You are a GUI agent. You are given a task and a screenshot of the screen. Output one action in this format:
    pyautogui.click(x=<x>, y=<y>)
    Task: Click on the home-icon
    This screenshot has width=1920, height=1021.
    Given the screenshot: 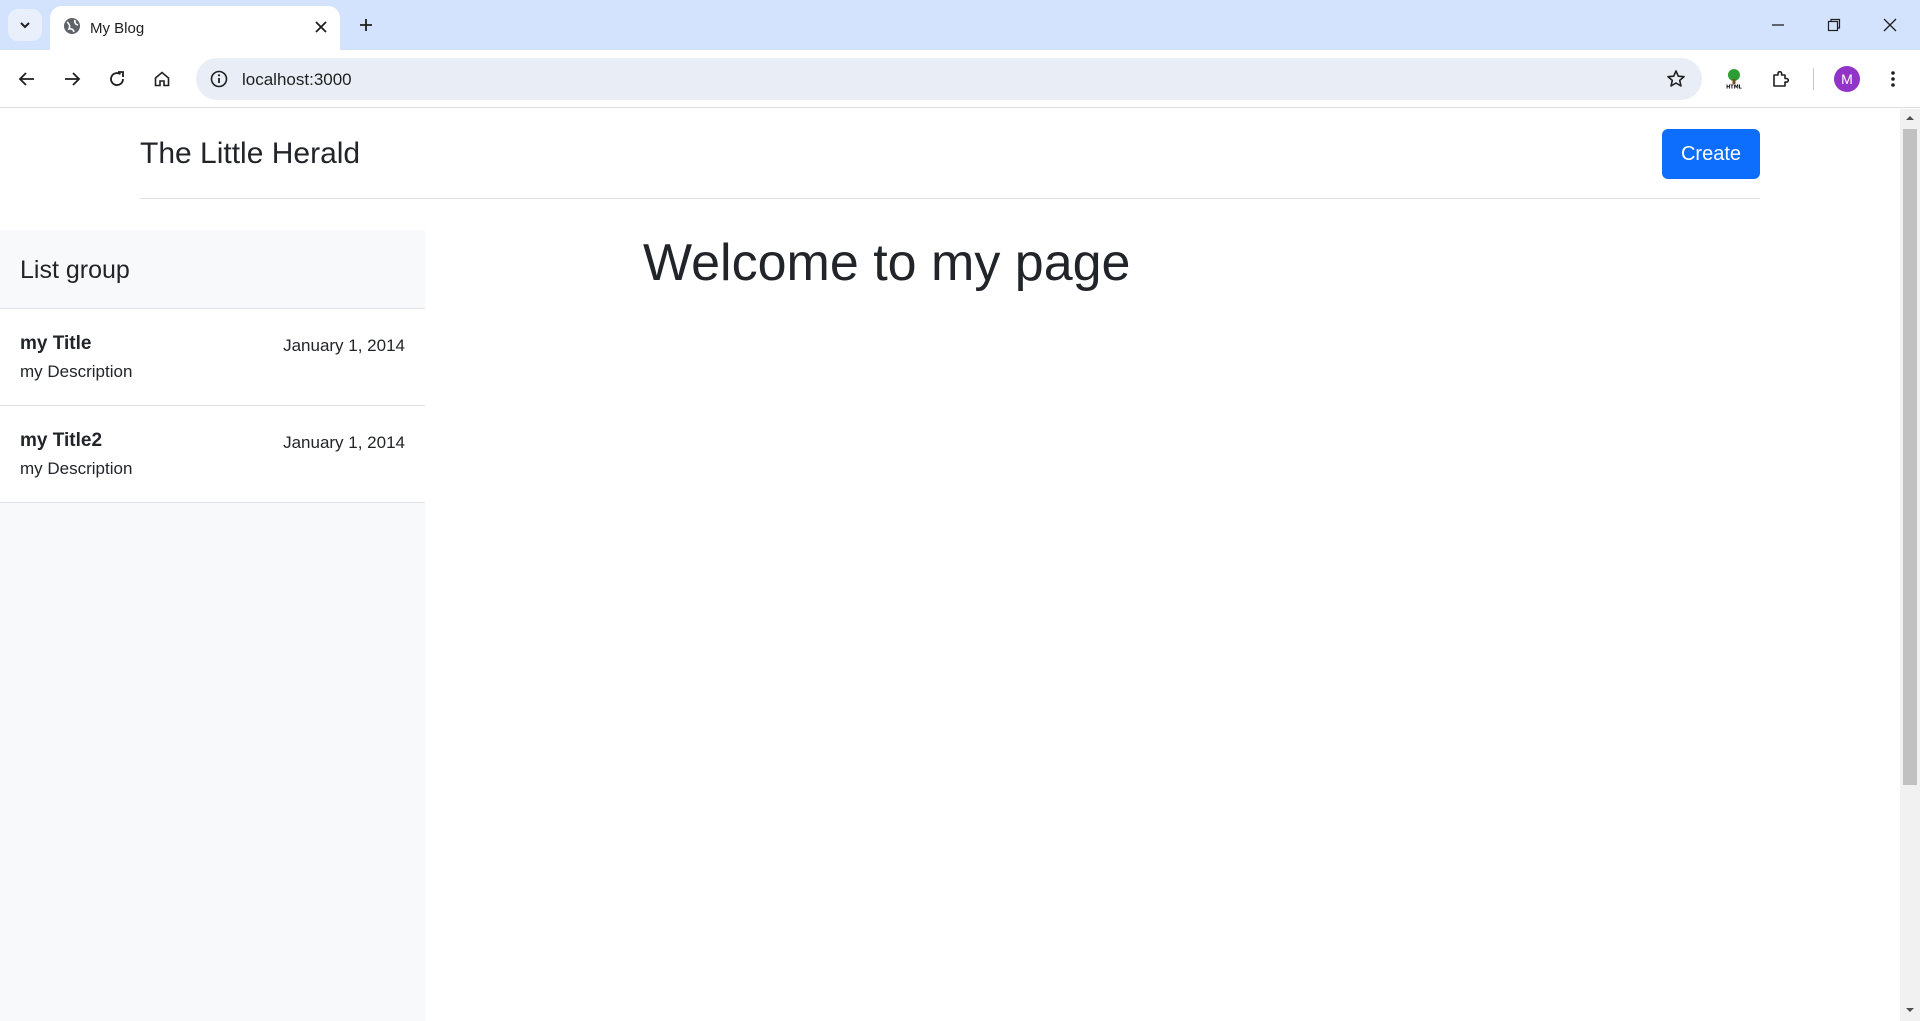 What is the action you would take?
    pyautogui.click(x=162, y=79)
    